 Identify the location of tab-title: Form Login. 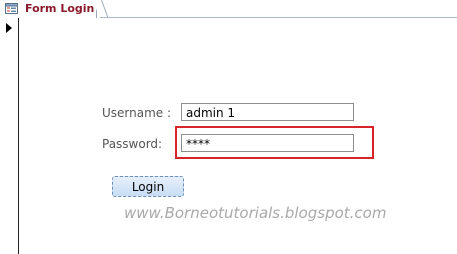
(60, 8).